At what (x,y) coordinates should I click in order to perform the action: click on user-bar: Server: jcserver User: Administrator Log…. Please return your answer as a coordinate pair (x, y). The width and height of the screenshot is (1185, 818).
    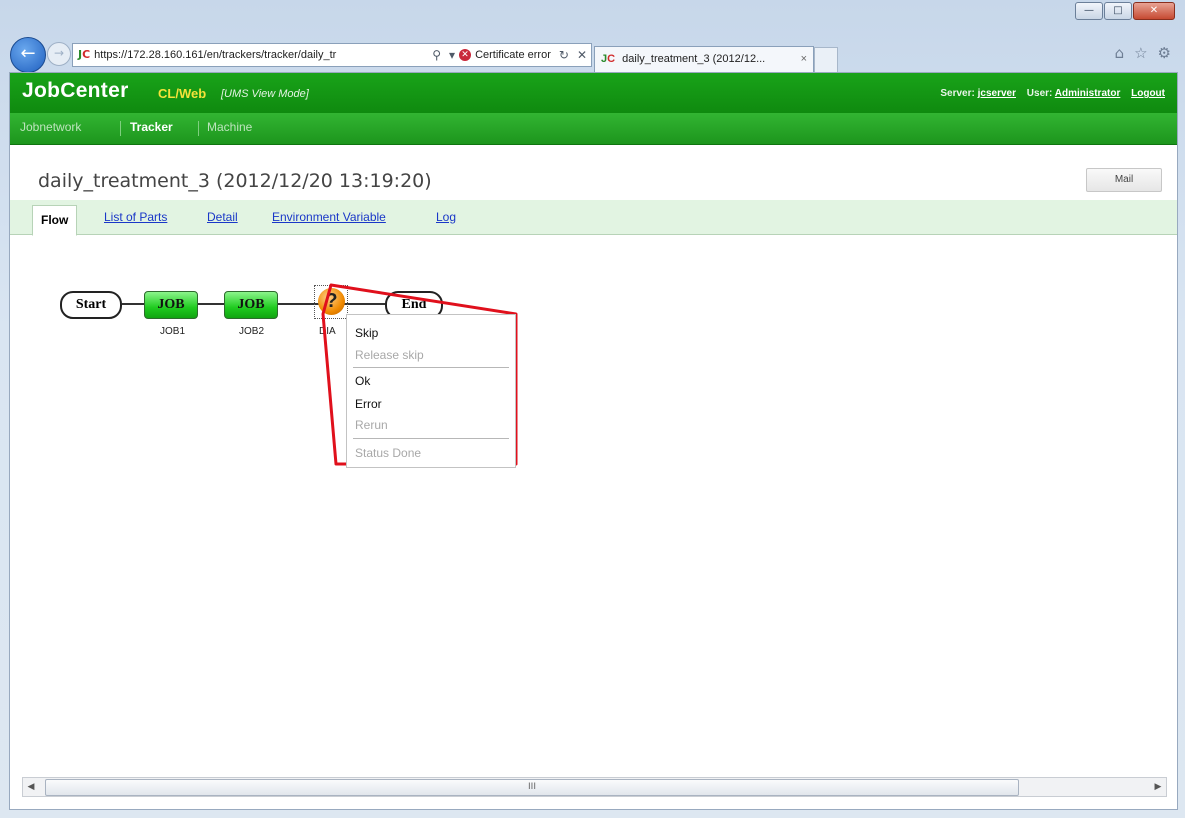
    Looking at the image, I should click on (1052, 93).